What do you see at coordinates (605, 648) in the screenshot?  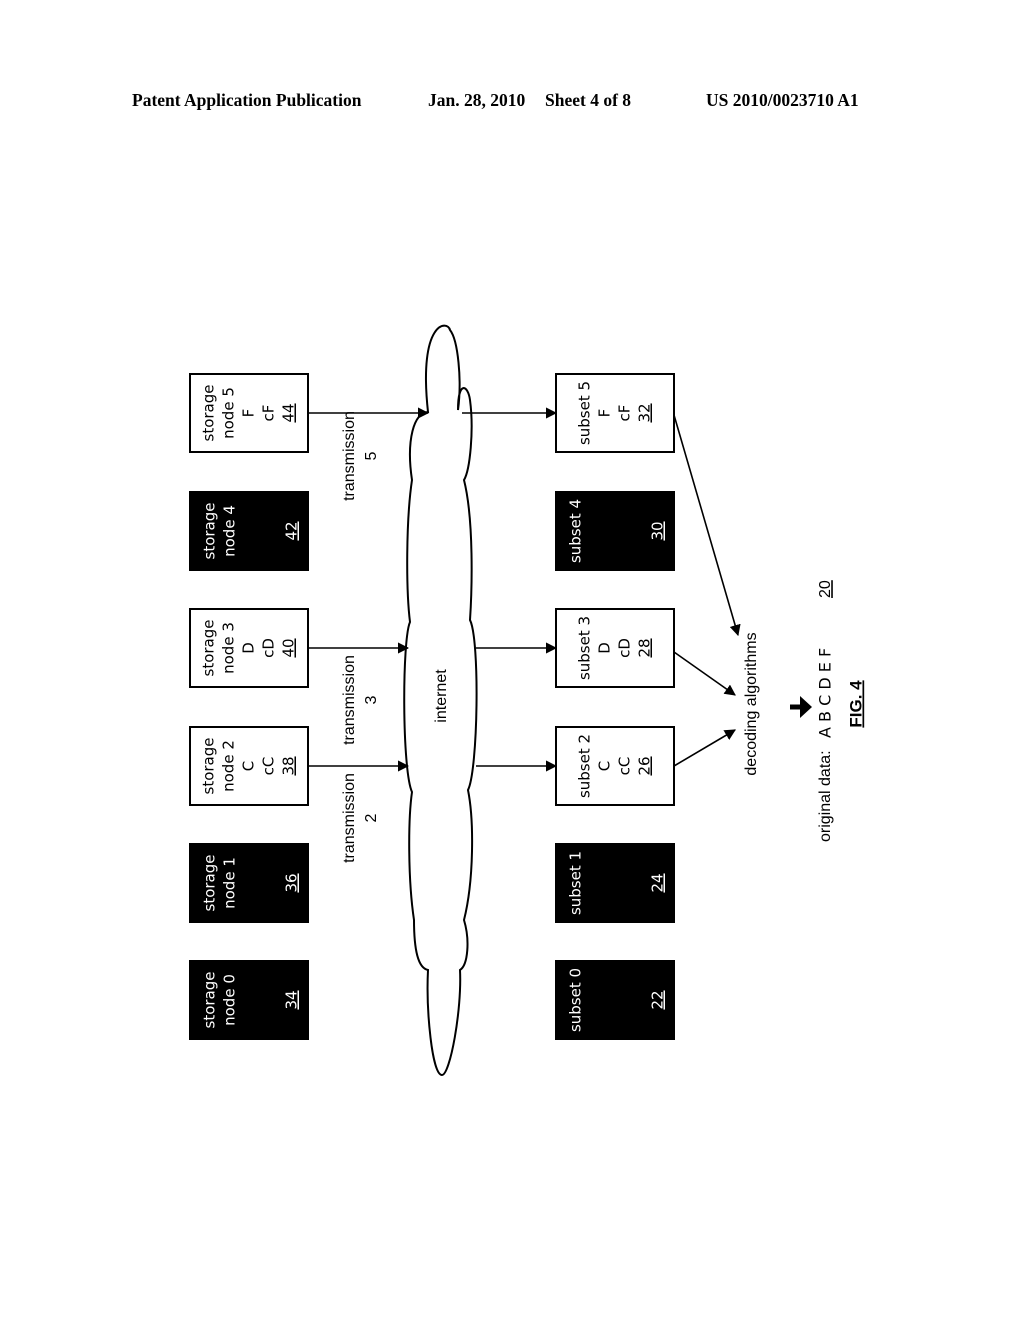 I see `subset-label: D` at bounding box center [605, 648].